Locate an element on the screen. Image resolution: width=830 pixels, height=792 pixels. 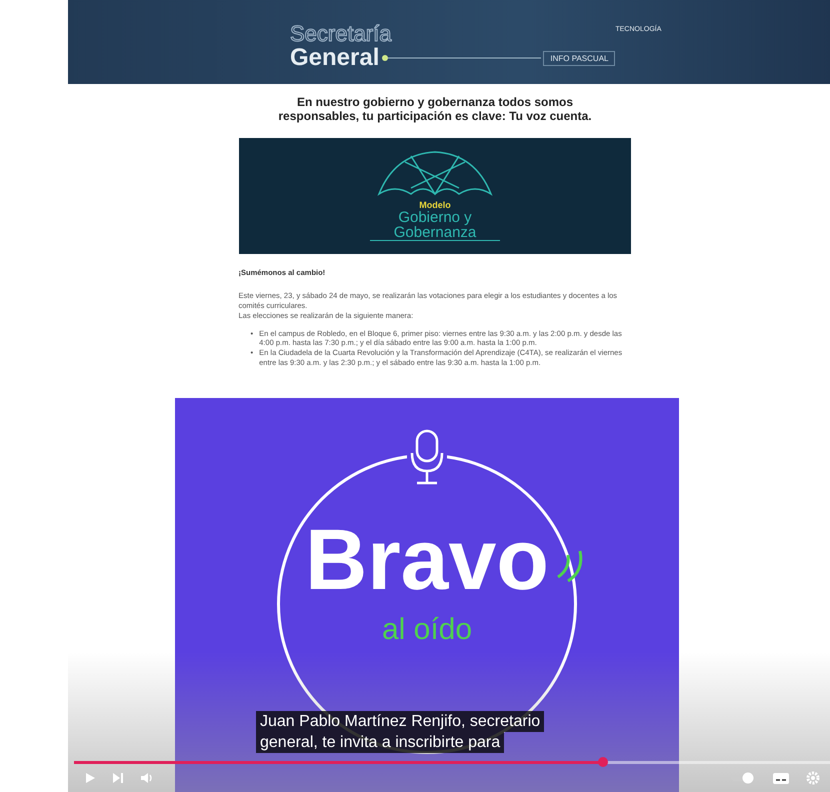
podcast-title: Bravo is located at coordinates (427, 559).